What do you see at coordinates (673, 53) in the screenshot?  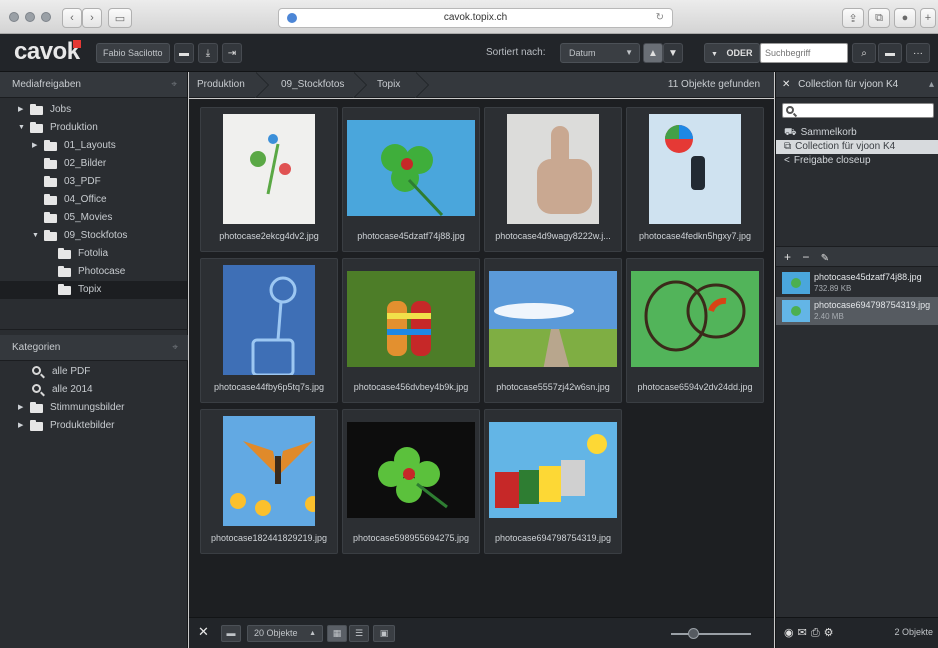 I see `sort-descending-button: ▼` at bounding box center [673, 53].